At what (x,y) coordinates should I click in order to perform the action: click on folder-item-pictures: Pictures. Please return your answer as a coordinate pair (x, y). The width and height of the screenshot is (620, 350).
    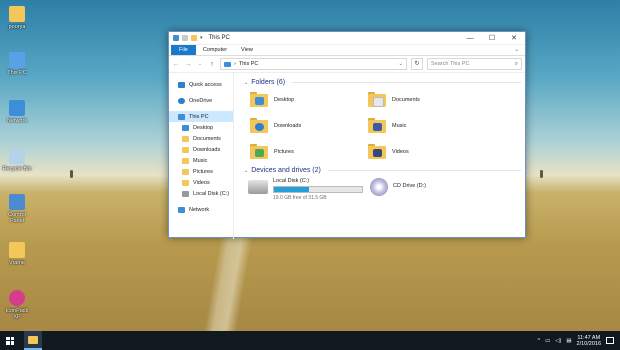
    Looking at the image, I should click on (309, 151).